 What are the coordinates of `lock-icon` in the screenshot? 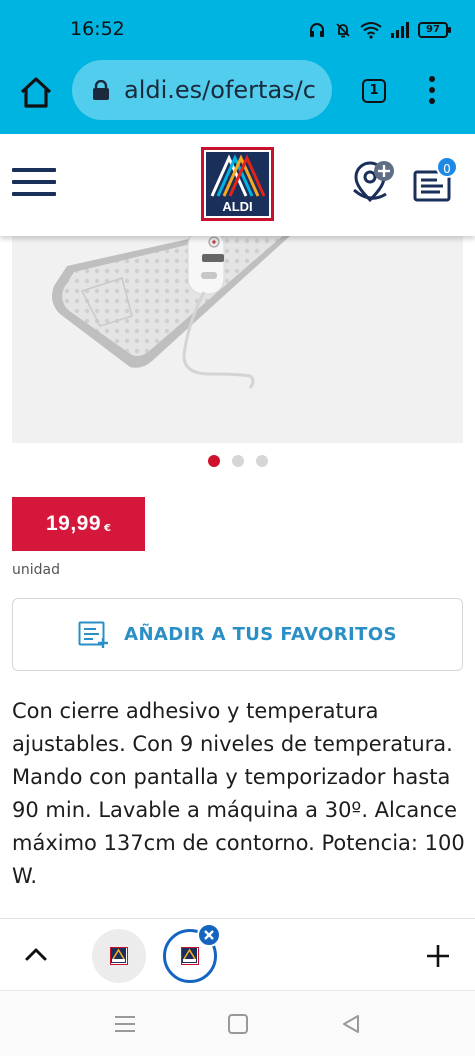 It's located at (101, 90).